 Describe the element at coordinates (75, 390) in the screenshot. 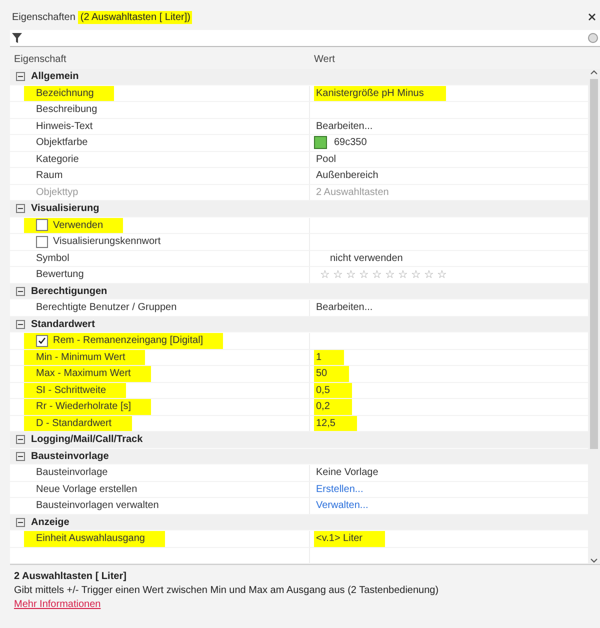

I see `property-label: SI - Schrittweite` at that location.